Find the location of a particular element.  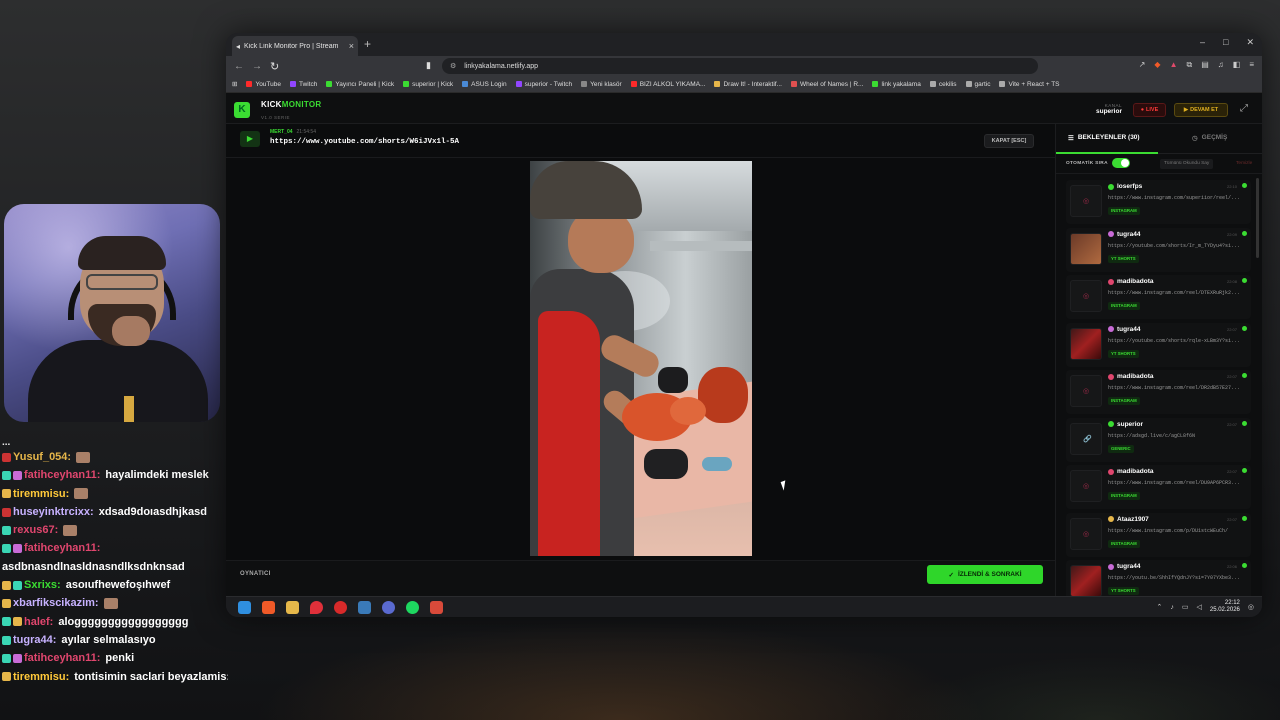

browser-tab: ◂ Kick Link Monitor Pro | Stream × is located at coordinates (295, 46).